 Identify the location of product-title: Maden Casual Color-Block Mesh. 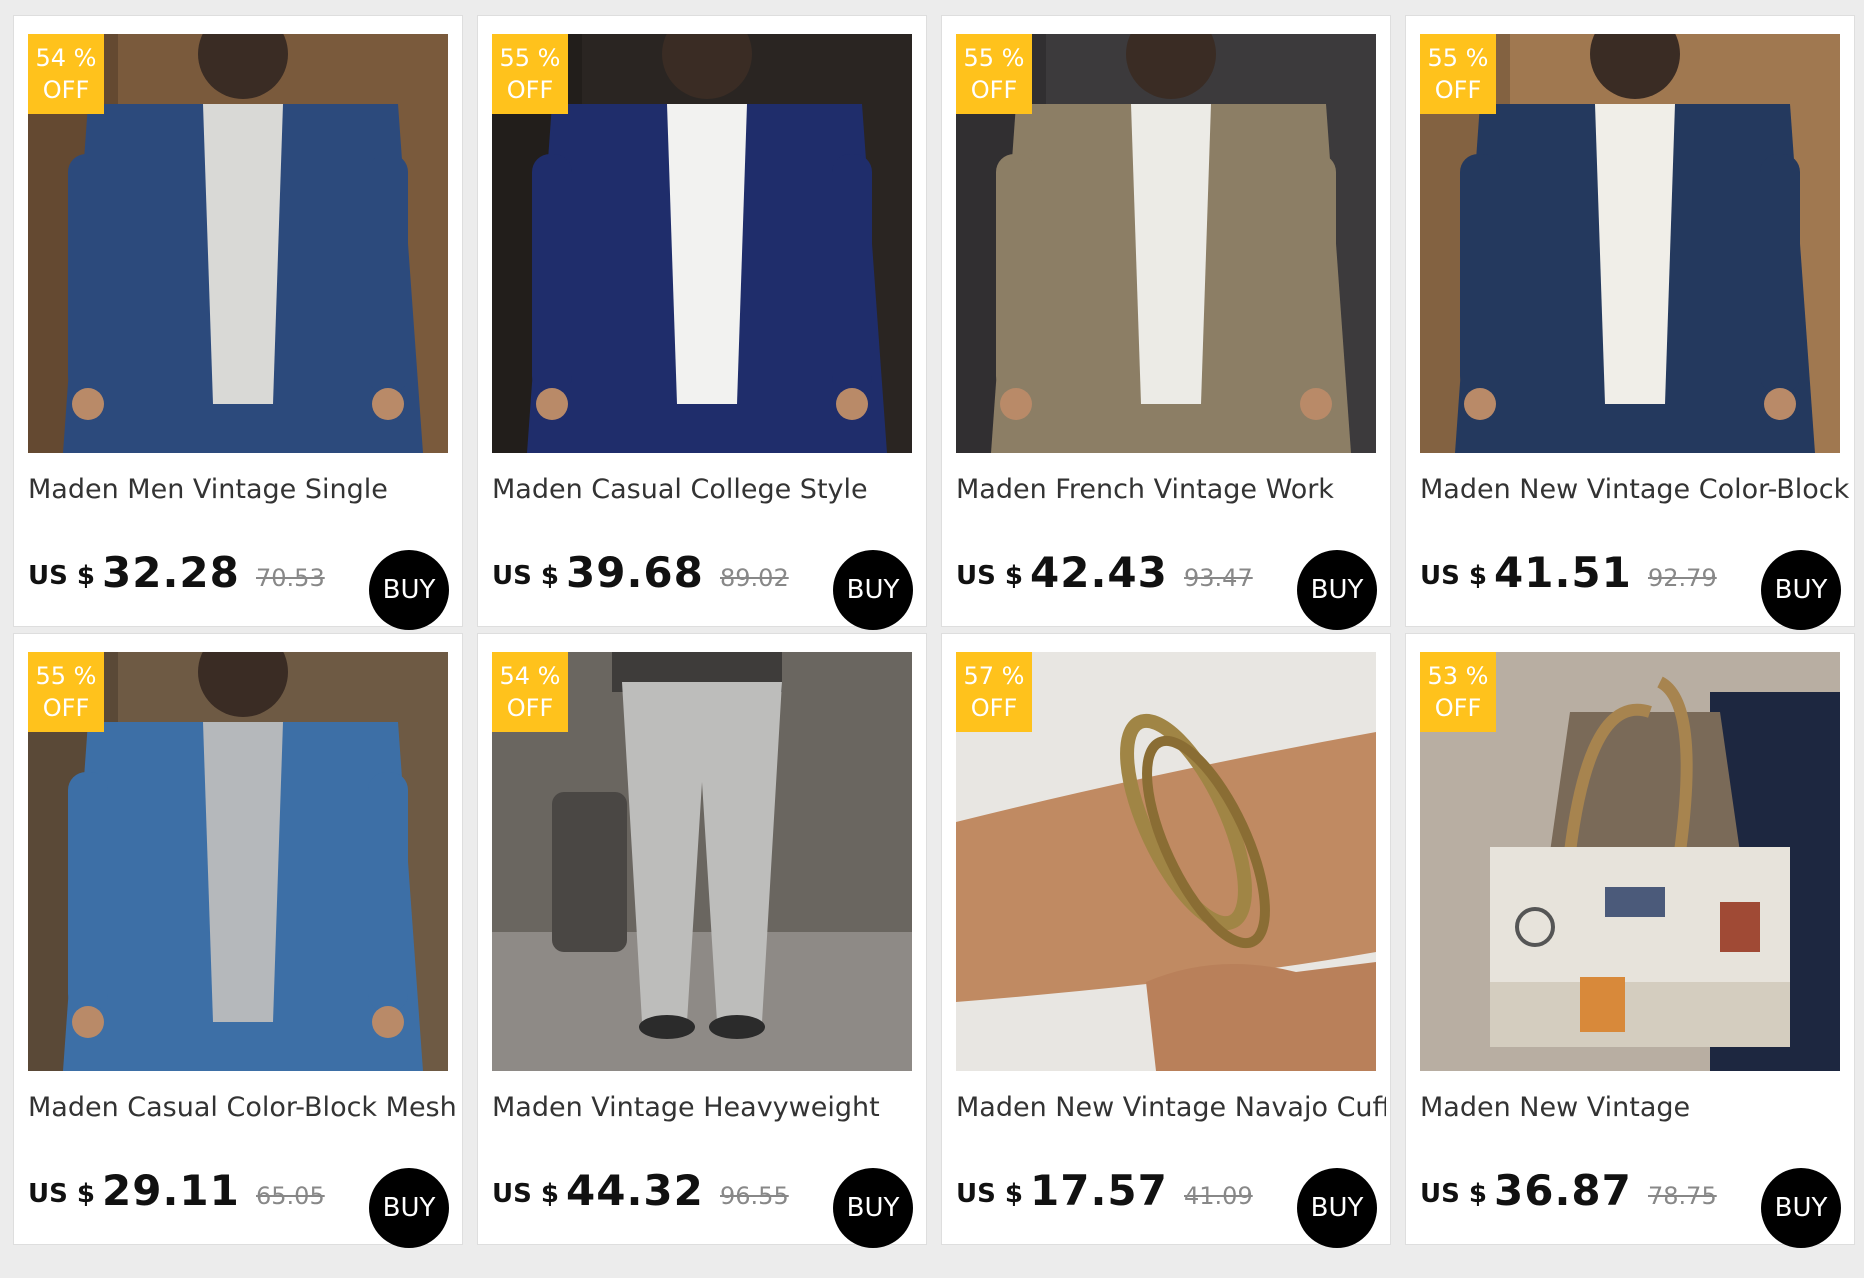
(243, 1107).